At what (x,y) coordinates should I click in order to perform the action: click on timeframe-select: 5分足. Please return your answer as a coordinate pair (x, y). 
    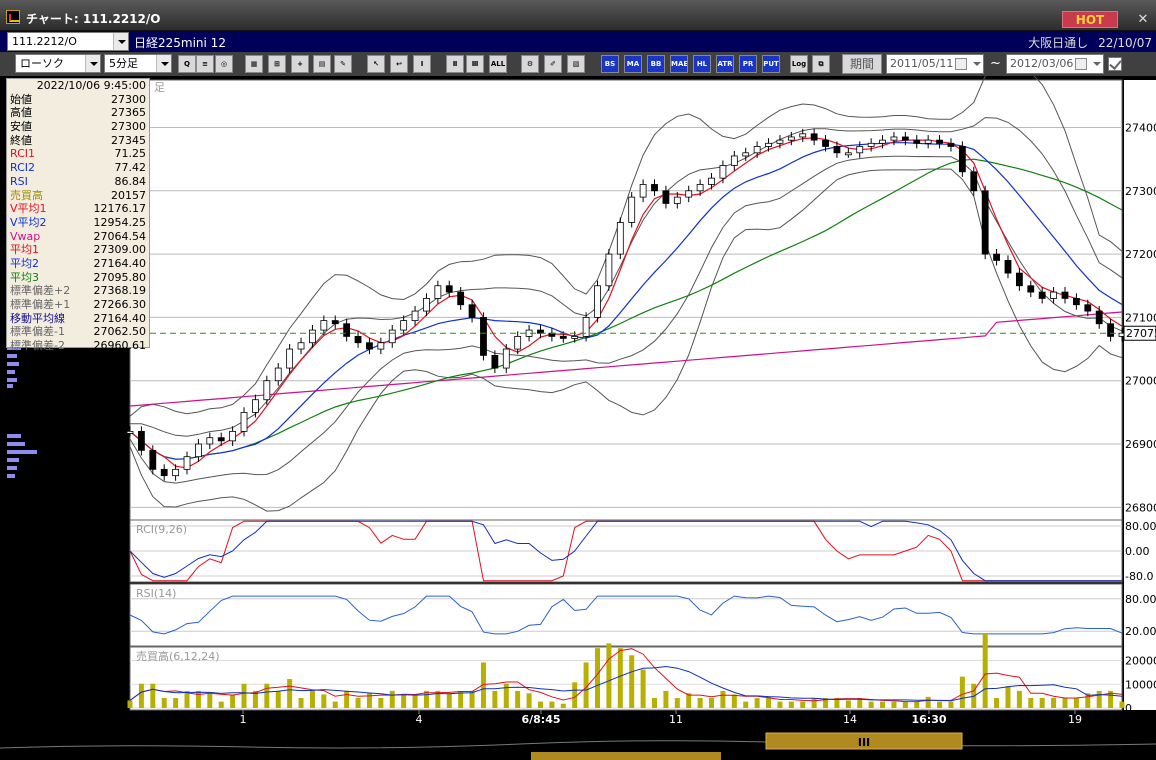
    Looking at the image, I should click on (138, 63).